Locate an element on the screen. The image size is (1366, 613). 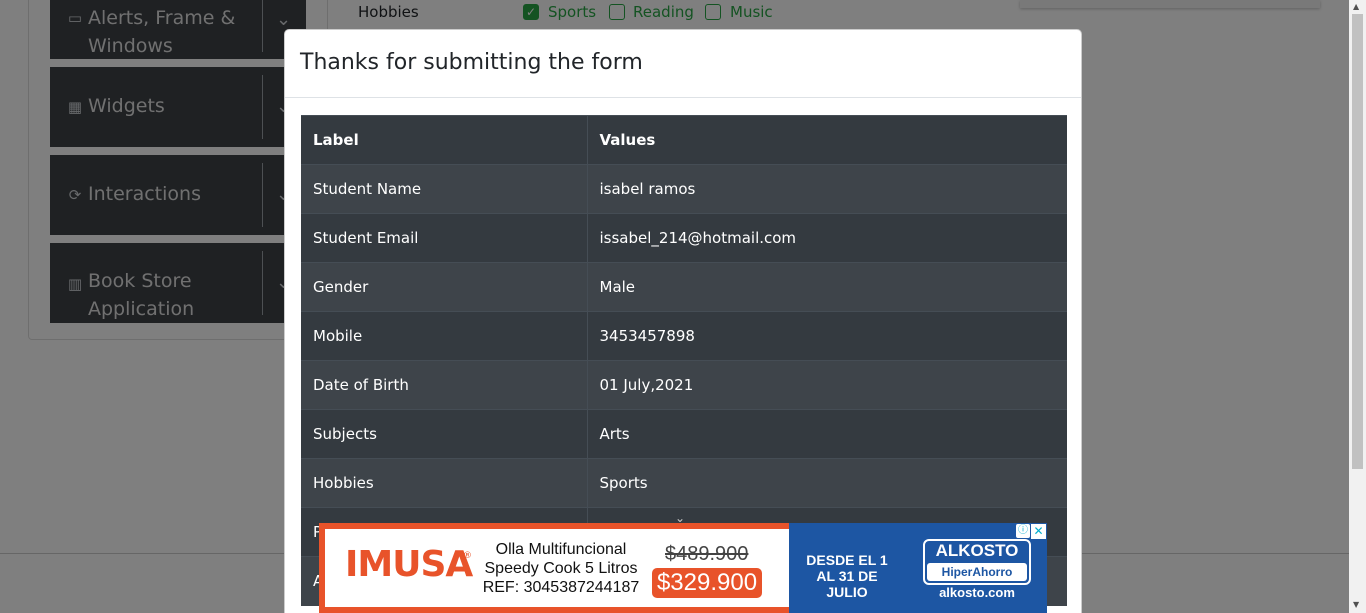
modal-header: Thanks for submitting the form is located at coordinates (683, 64).